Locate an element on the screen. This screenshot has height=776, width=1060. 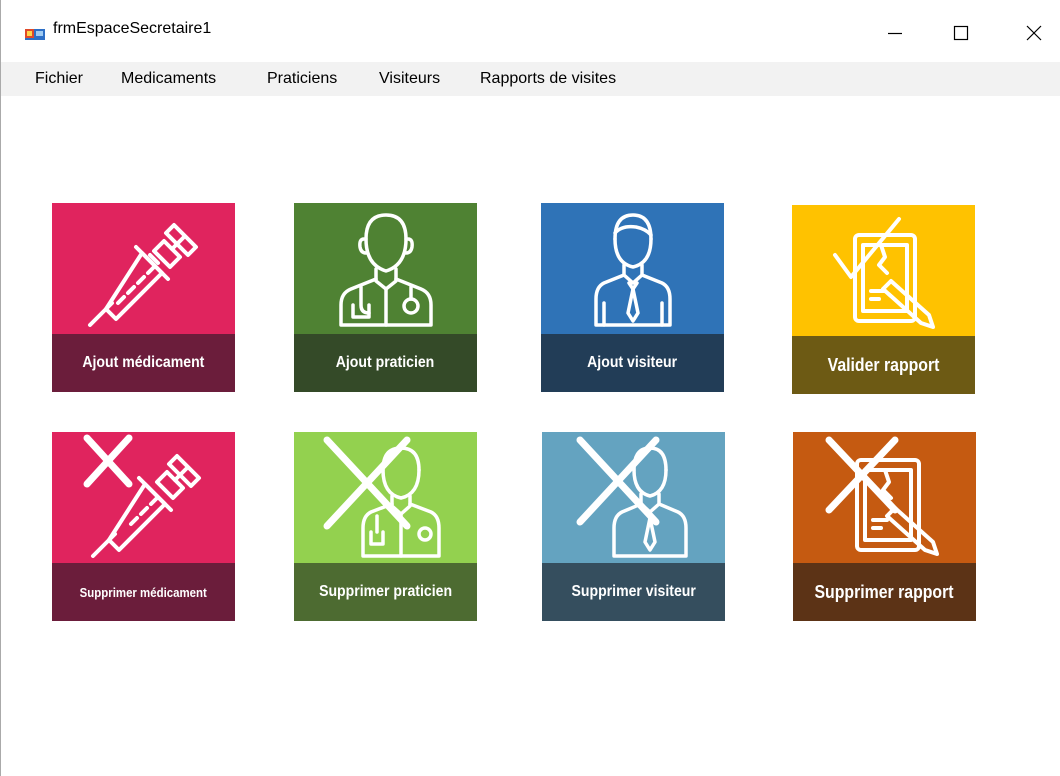
app-icon is located at coordinates (35, 34).